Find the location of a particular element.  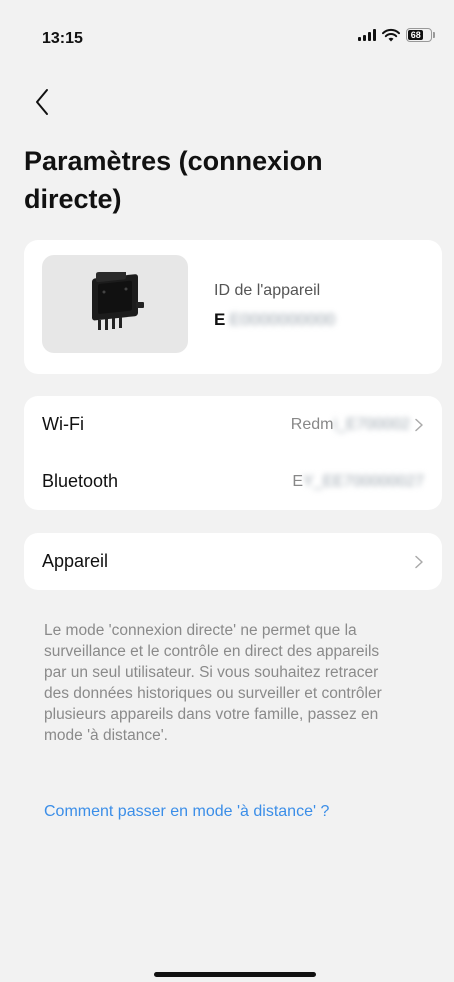

device-card: ID de l'appareil E E0000000000 is located at coordinates (233, 307).